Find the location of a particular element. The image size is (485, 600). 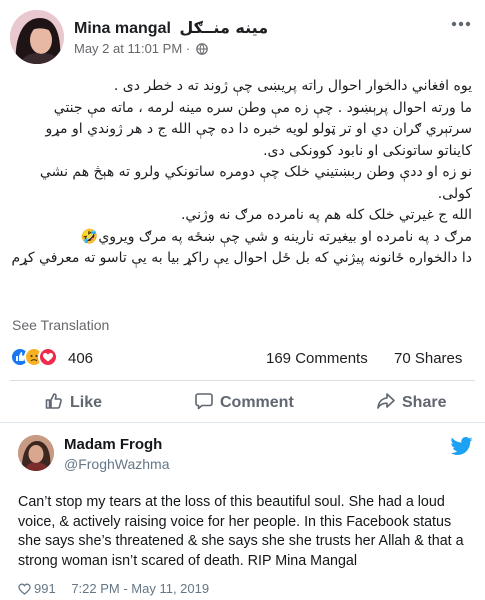

thumbs-up-icon is located at coordinates (53, 401).